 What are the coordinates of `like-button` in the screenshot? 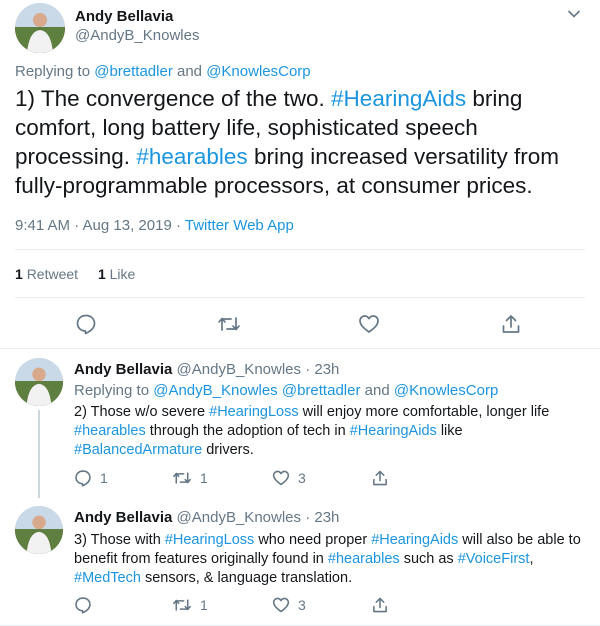 It's located at (369, 324).